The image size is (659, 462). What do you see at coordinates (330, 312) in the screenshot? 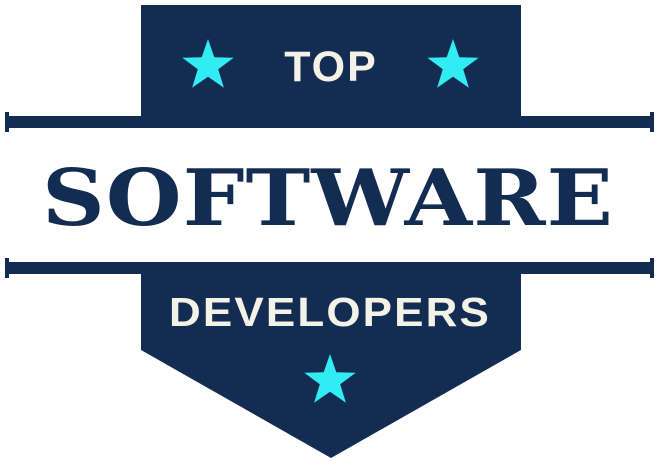
I see `badge-bottom-text: DEVELOPERS` at bounding box center [330, 312].